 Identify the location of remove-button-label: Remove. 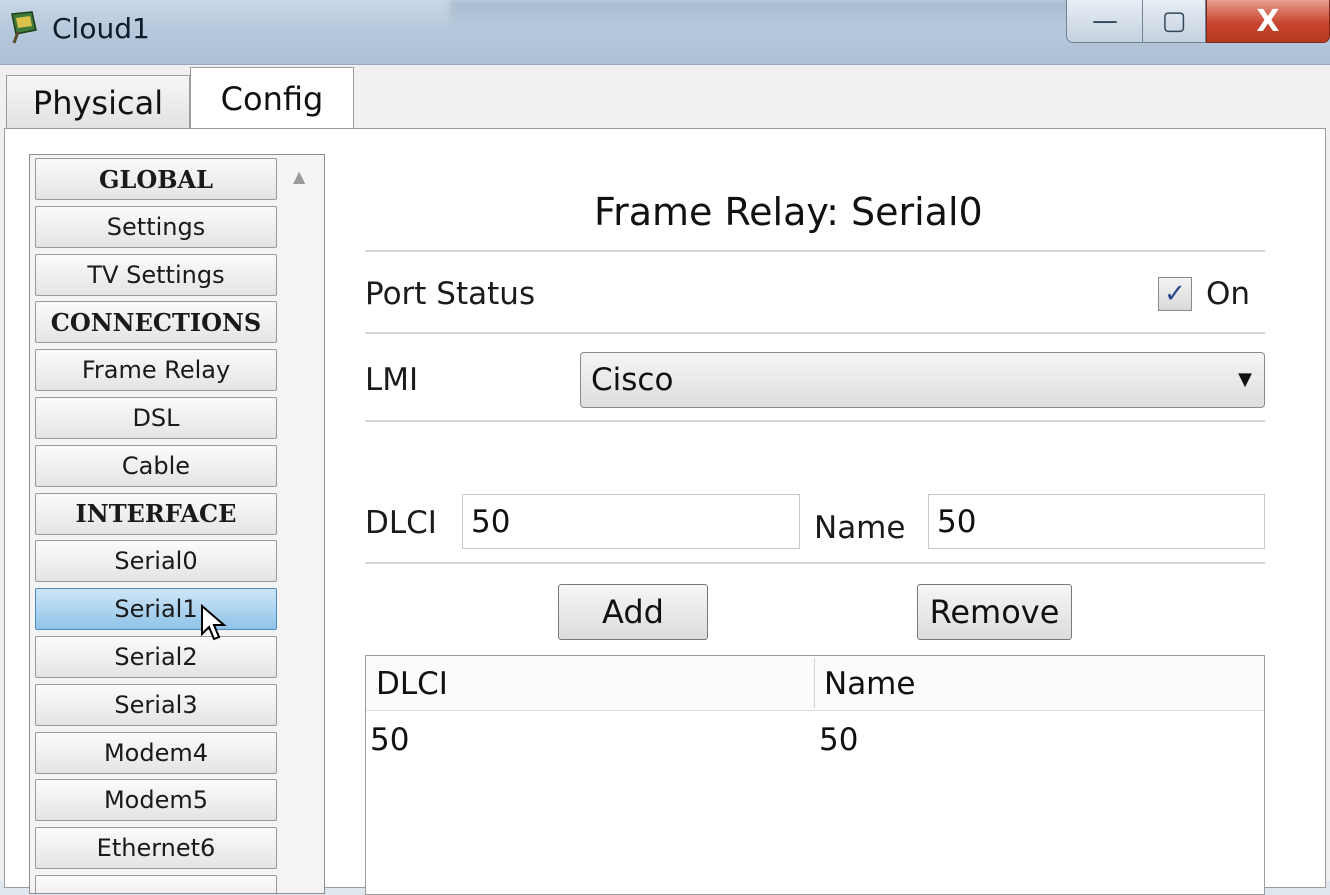
(994, 612).